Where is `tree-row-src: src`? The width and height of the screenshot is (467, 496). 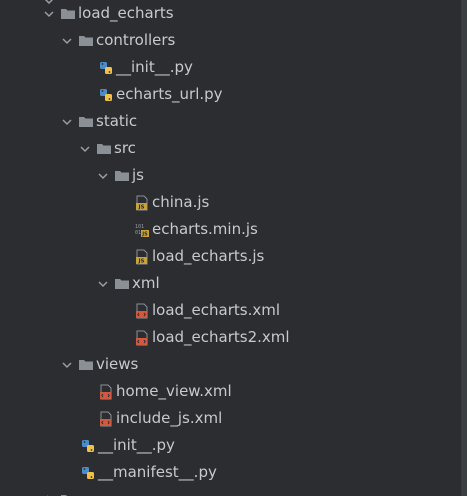
tree-row-src: src is located at coordinates (231, 148).